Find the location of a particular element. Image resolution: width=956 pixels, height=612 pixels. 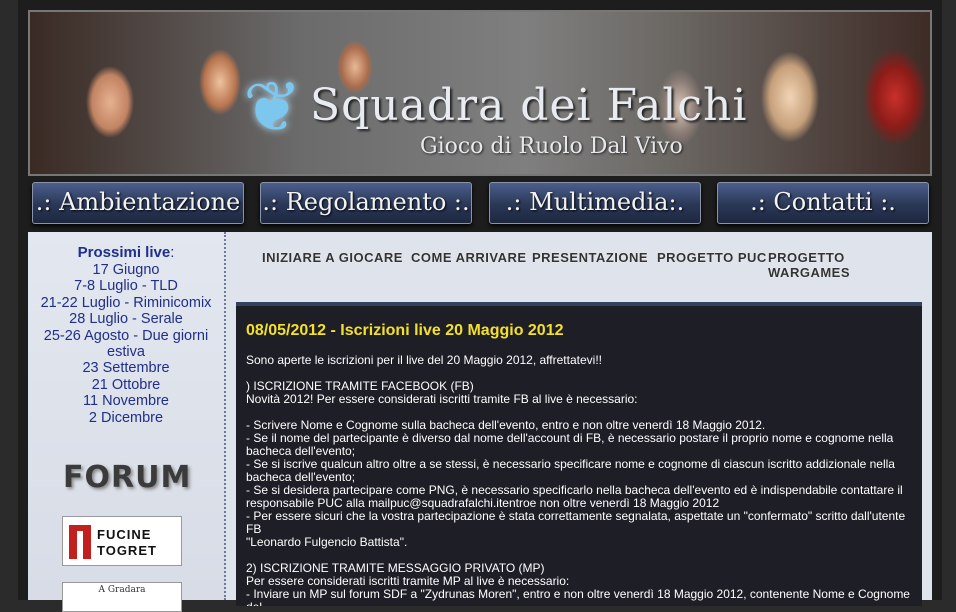

eagle-logo-icon: ❦ is located at coordinates (272, 107).